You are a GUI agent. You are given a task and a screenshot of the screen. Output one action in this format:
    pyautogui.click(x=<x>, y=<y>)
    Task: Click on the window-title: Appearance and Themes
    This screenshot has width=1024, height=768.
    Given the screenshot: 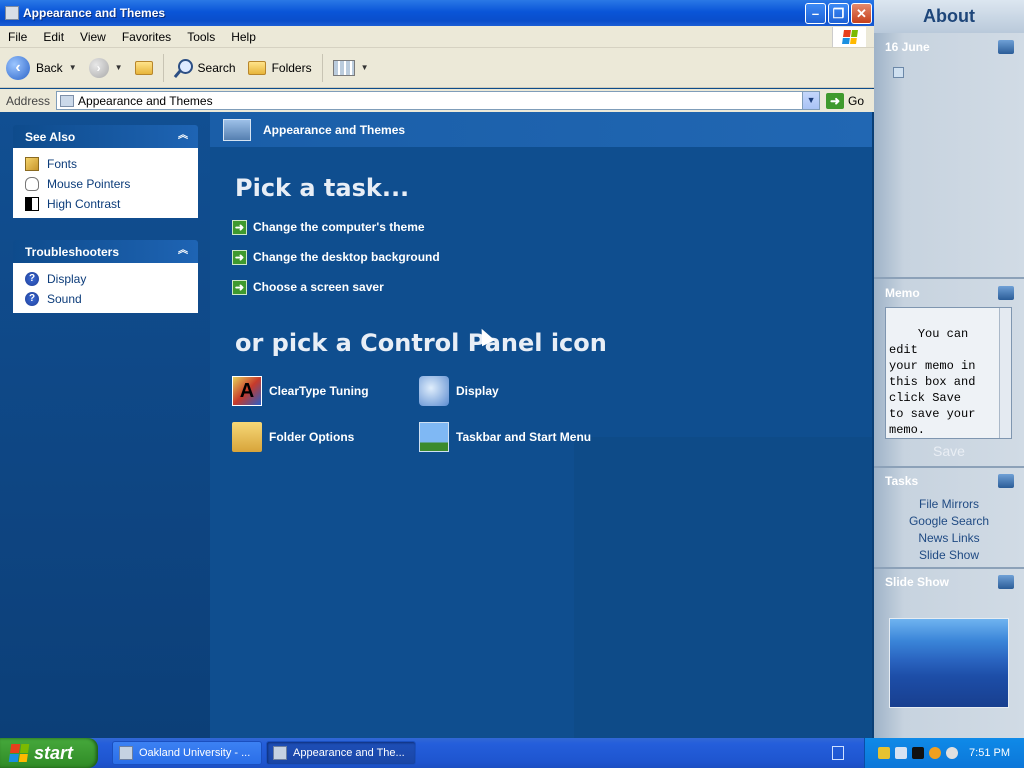 What is the action you would take?
    pyautogui.click(x=94, y=13)
    